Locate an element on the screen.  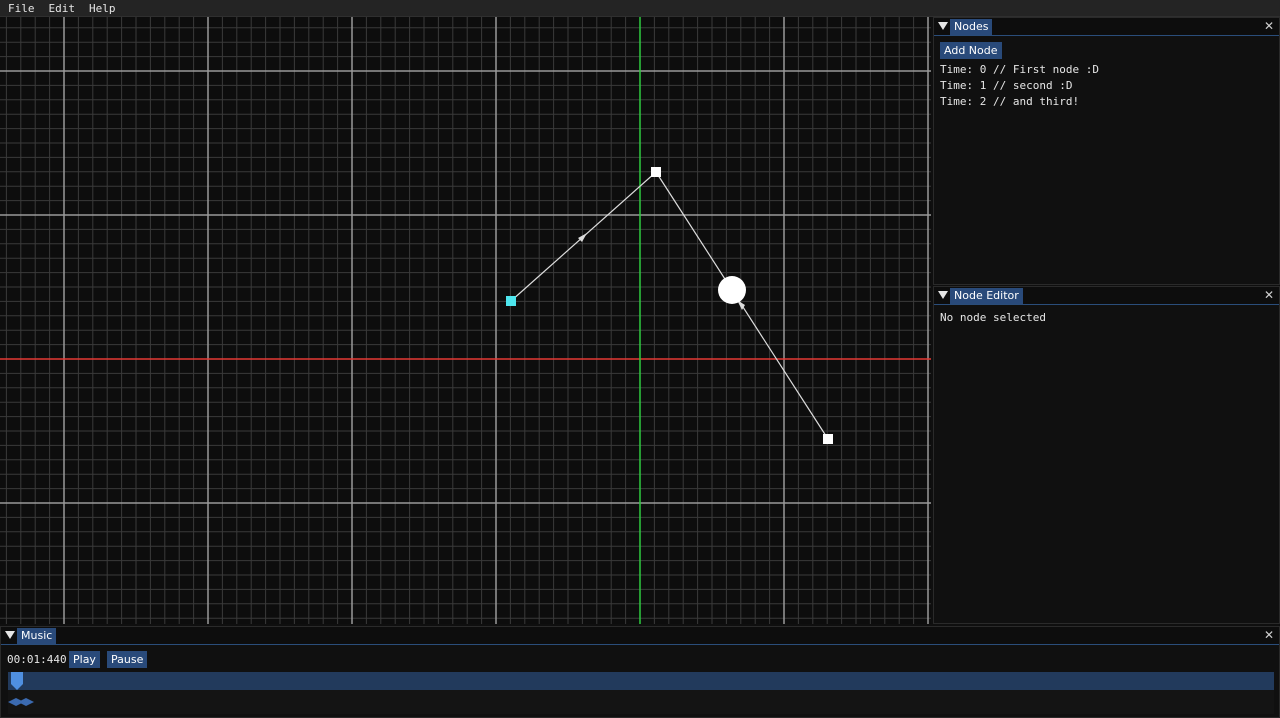
node-list-item-0: Time: 0 // First node :D is located at coordinates (1019, 70).